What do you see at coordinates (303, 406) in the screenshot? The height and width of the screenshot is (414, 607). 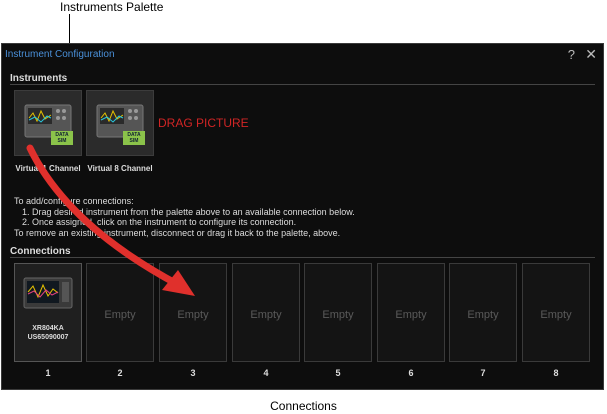 I see `connections-callout: Connections` at bounding box center [303, 406].